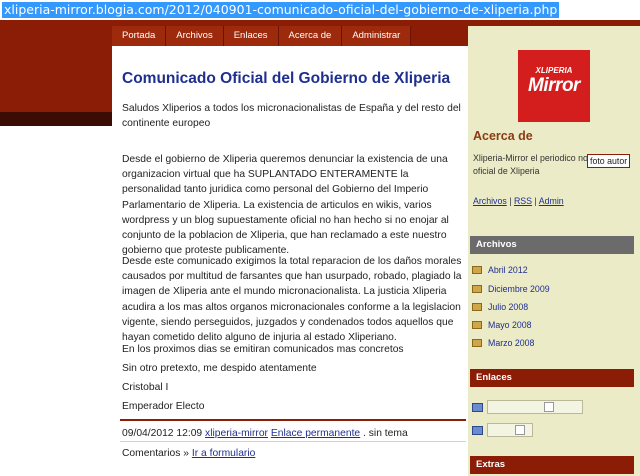 The width and height of the screenshot is (640, 476). Describe the element at coordinates (523, 201) in the screenshot. I see `rss-link: RSS` at that location.